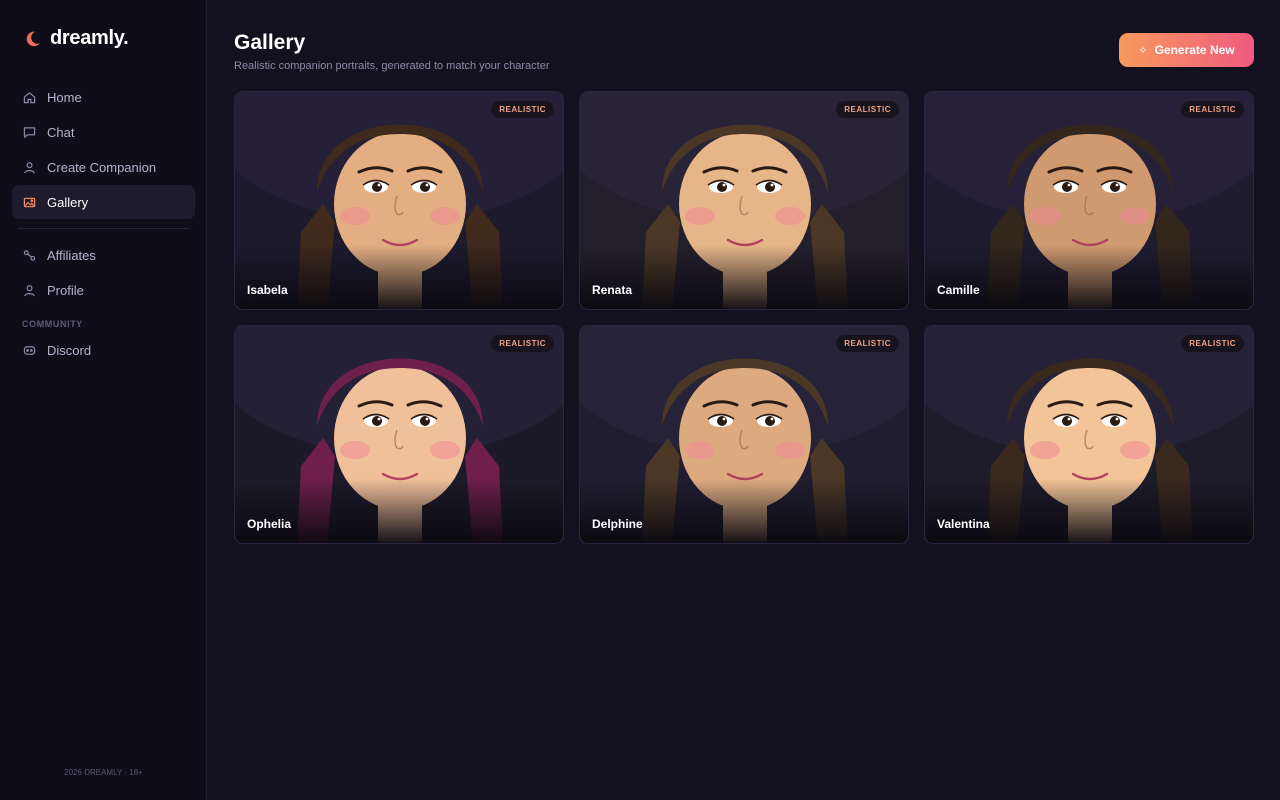 The width and height of the screenshot is (1280, 800). I want to click on discord-icon, so click(29, 350).